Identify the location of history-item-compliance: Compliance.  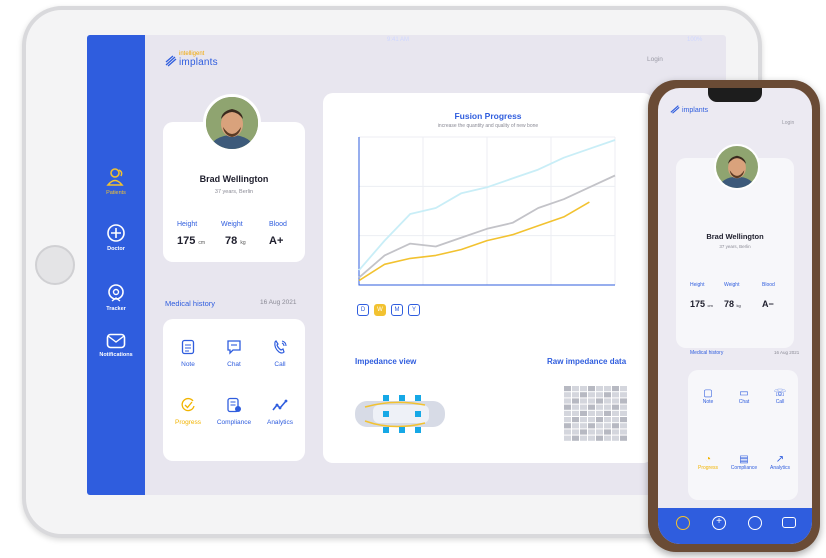
(234, 411).